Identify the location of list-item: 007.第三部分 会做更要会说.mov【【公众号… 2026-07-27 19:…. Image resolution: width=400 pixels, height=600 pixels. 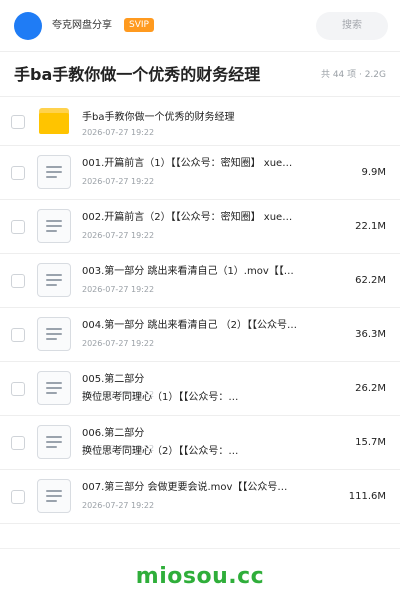
(200, 497).